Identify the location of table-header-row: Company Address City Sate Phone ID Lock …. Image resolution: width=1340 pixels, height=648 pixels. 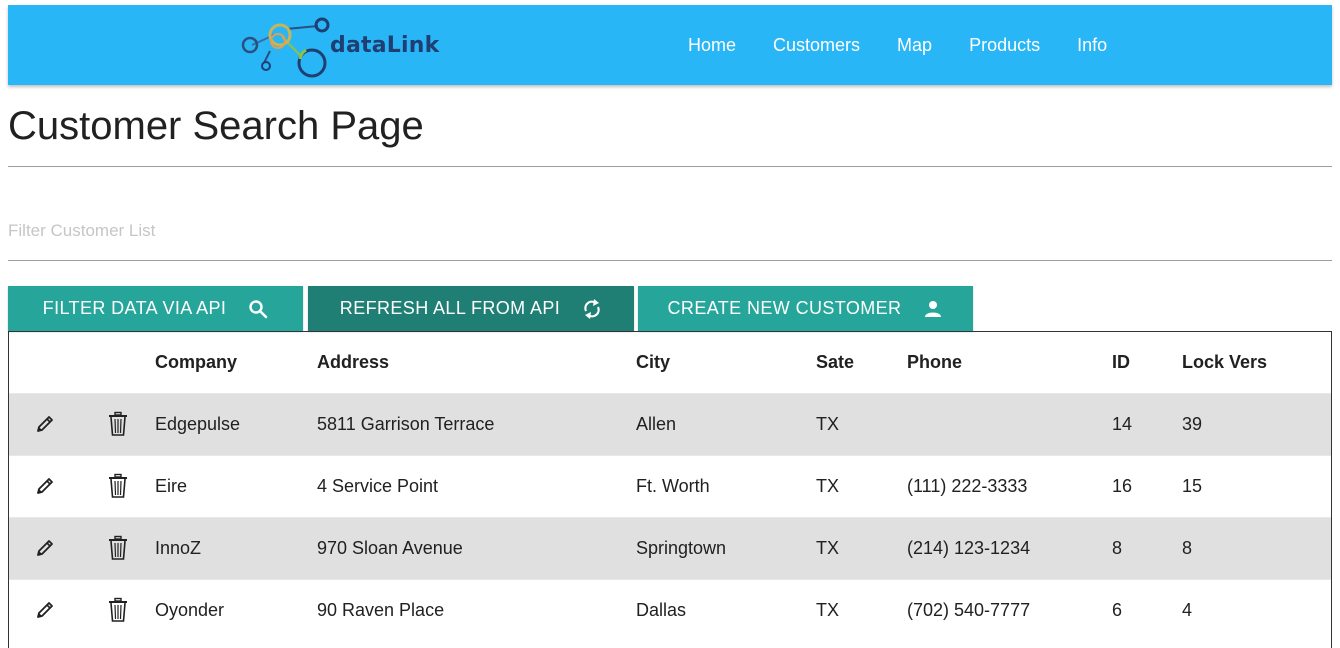
(670, 362).